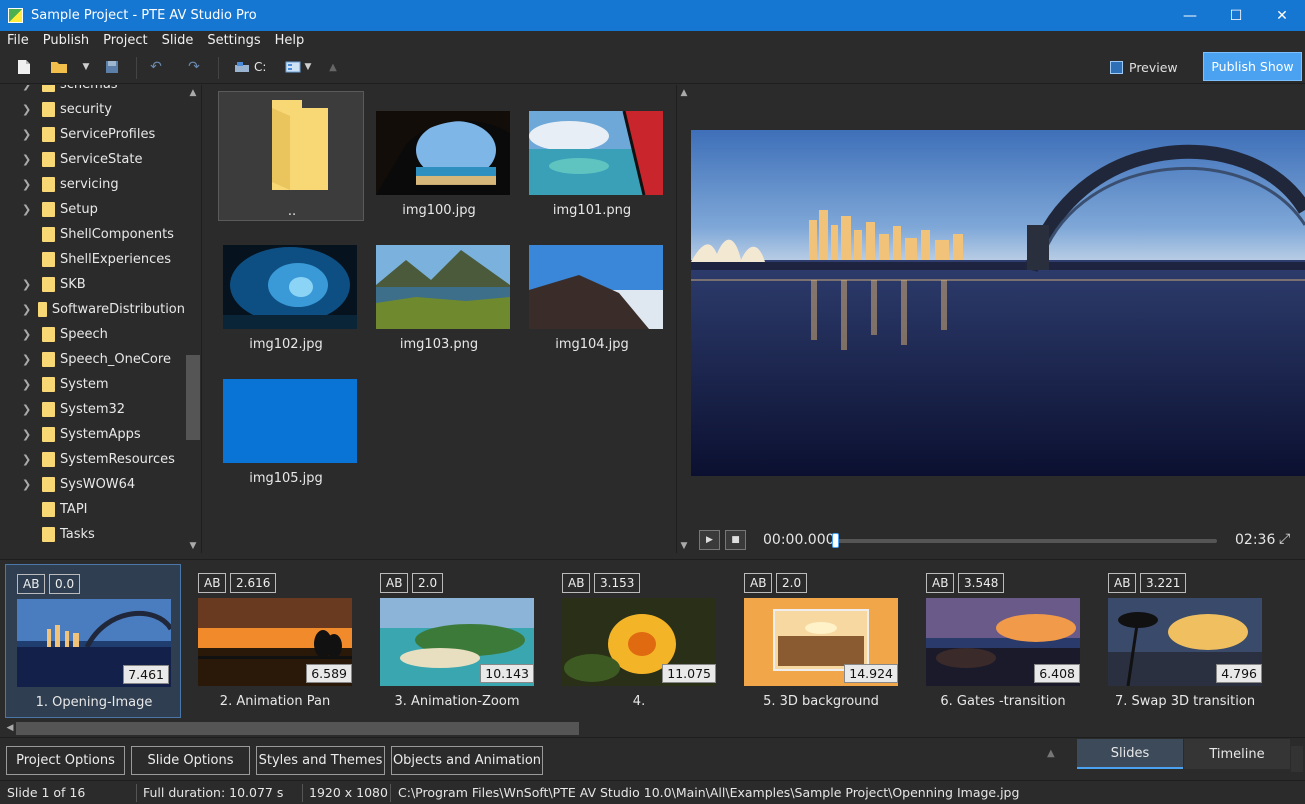 This screenshot has height=804, width=1305. Describe the element at coordinates (178, 41) in the screenshot. I see `menu-slide: Slide` at that location.